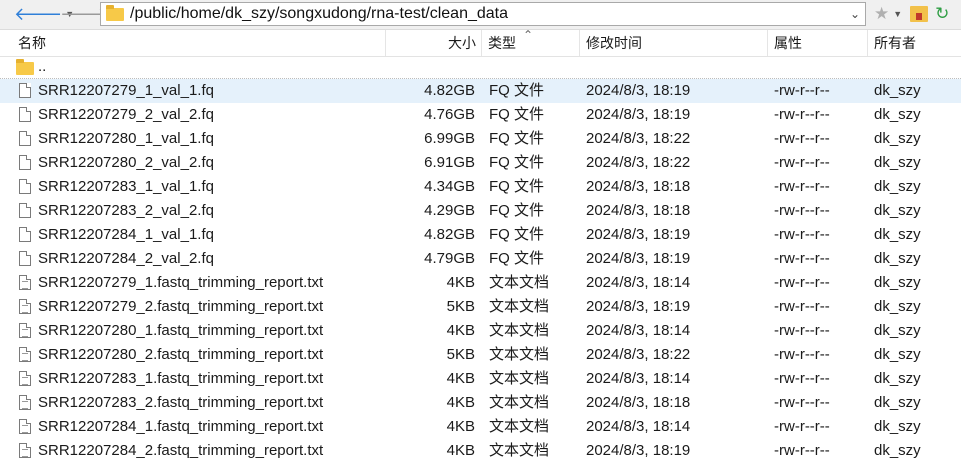 The image size is (961, 474). I want to click on column-perm-label: 属性, so click(788, 43).